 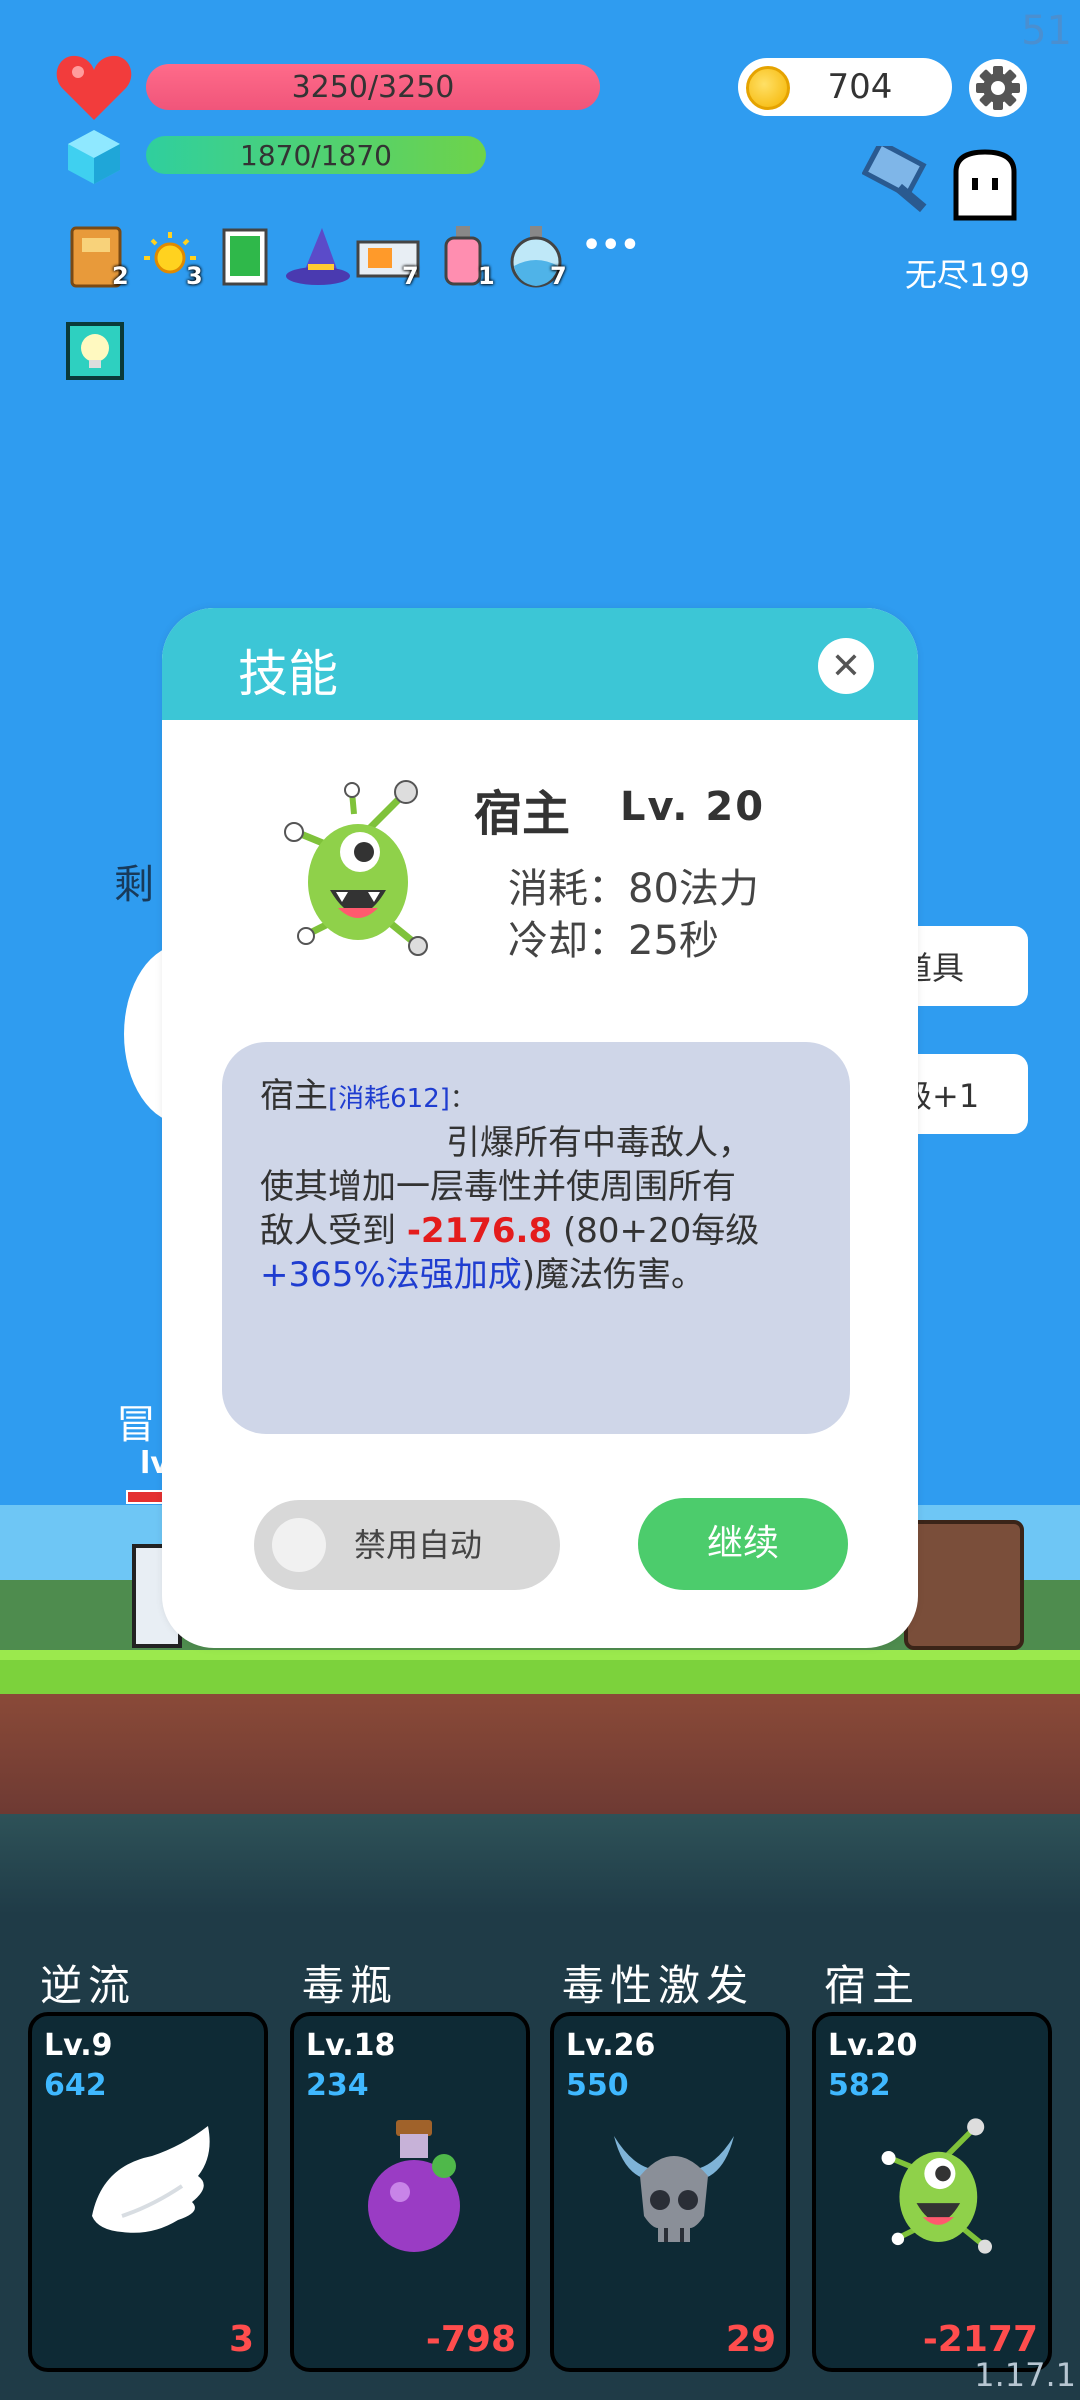 What do you see at coordinates (872, 1985) in the screenshot?
I see `skill-slot-name: 宿主` at bounding box center [872, 1985].